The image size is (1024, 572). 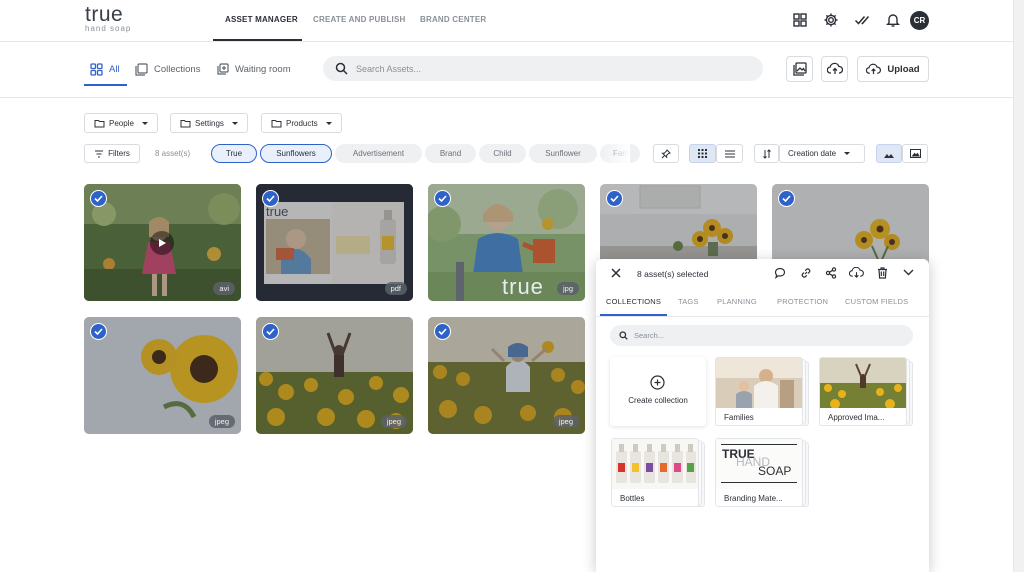 I want to click on nav-tab-brand-center: BRAND CENTER, so click(x=453, y=19).